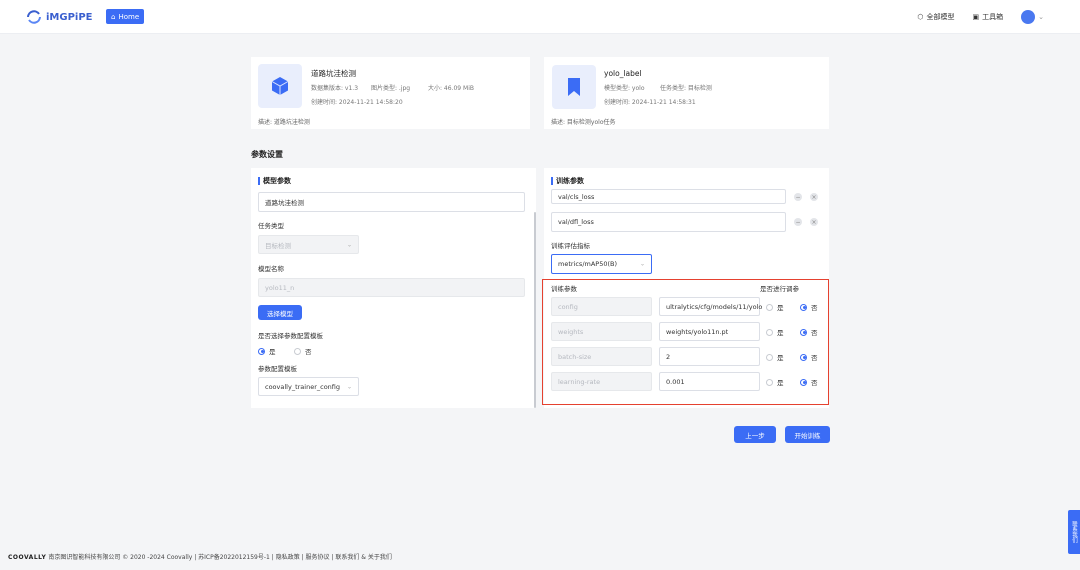 This screenshot has height=570, width=1080. What do you see at coordinates (668, 196) in the screenshot?
I see `loss-item-input: val/cls_loss` at bounding box center [668, 196].